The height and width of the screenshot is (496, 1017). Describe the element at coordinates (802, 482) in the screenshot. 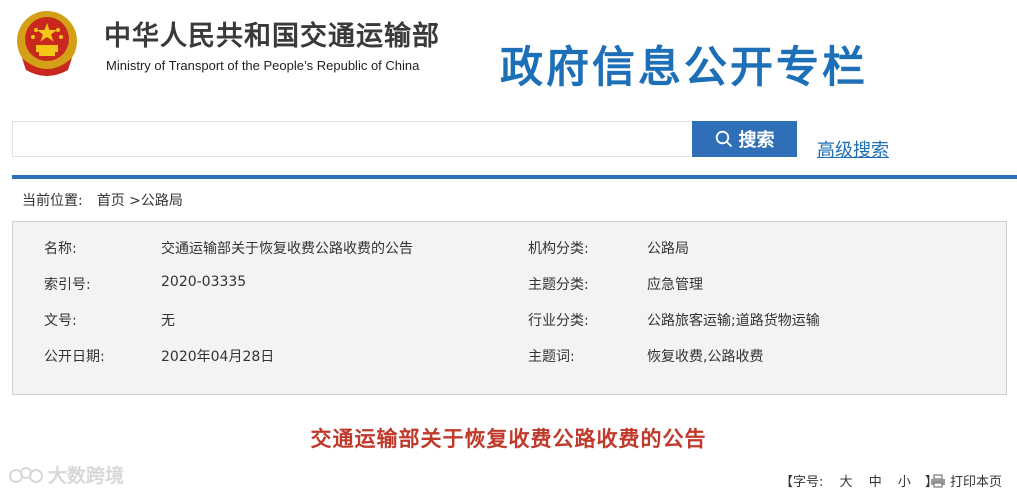

I see `font-size-label: 【字号:` at that location.